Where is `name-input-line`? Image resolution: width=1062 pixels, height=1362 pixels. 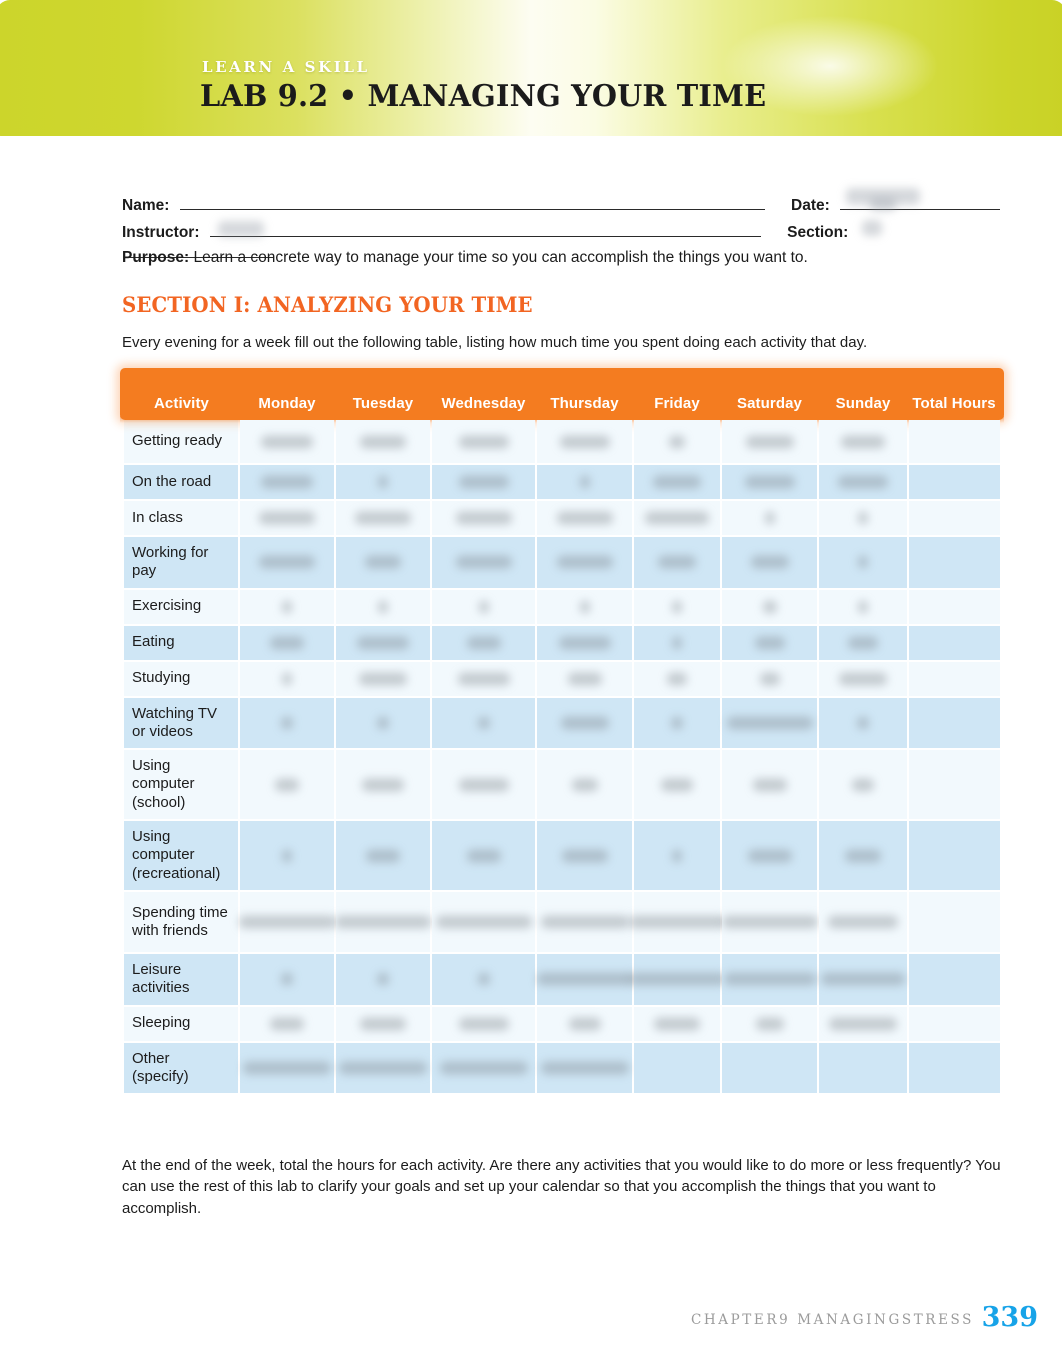
name-input-line is located at coordinates (472, 202).